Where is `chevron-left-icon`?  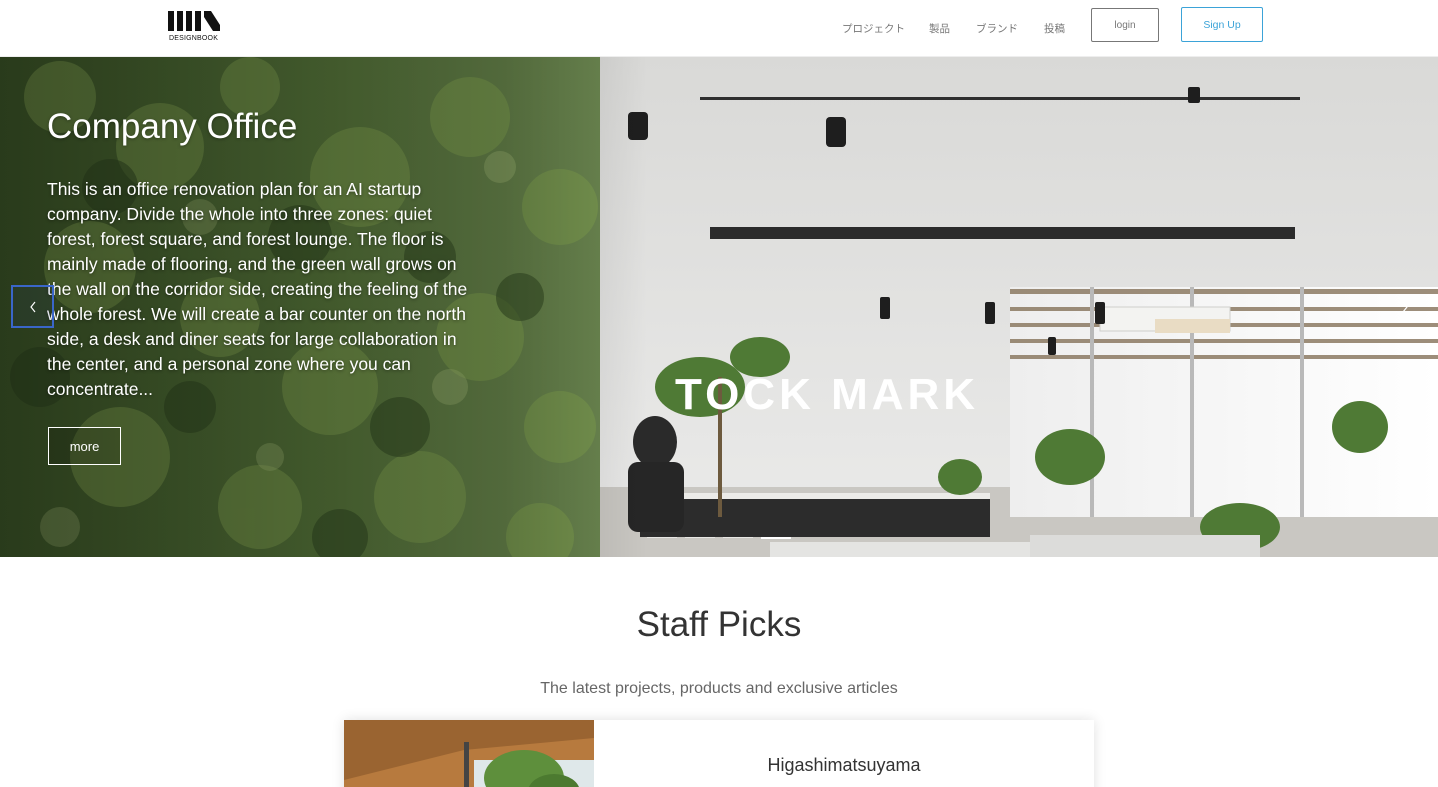 chevron-left-icon is located at coordinates (32, 306).